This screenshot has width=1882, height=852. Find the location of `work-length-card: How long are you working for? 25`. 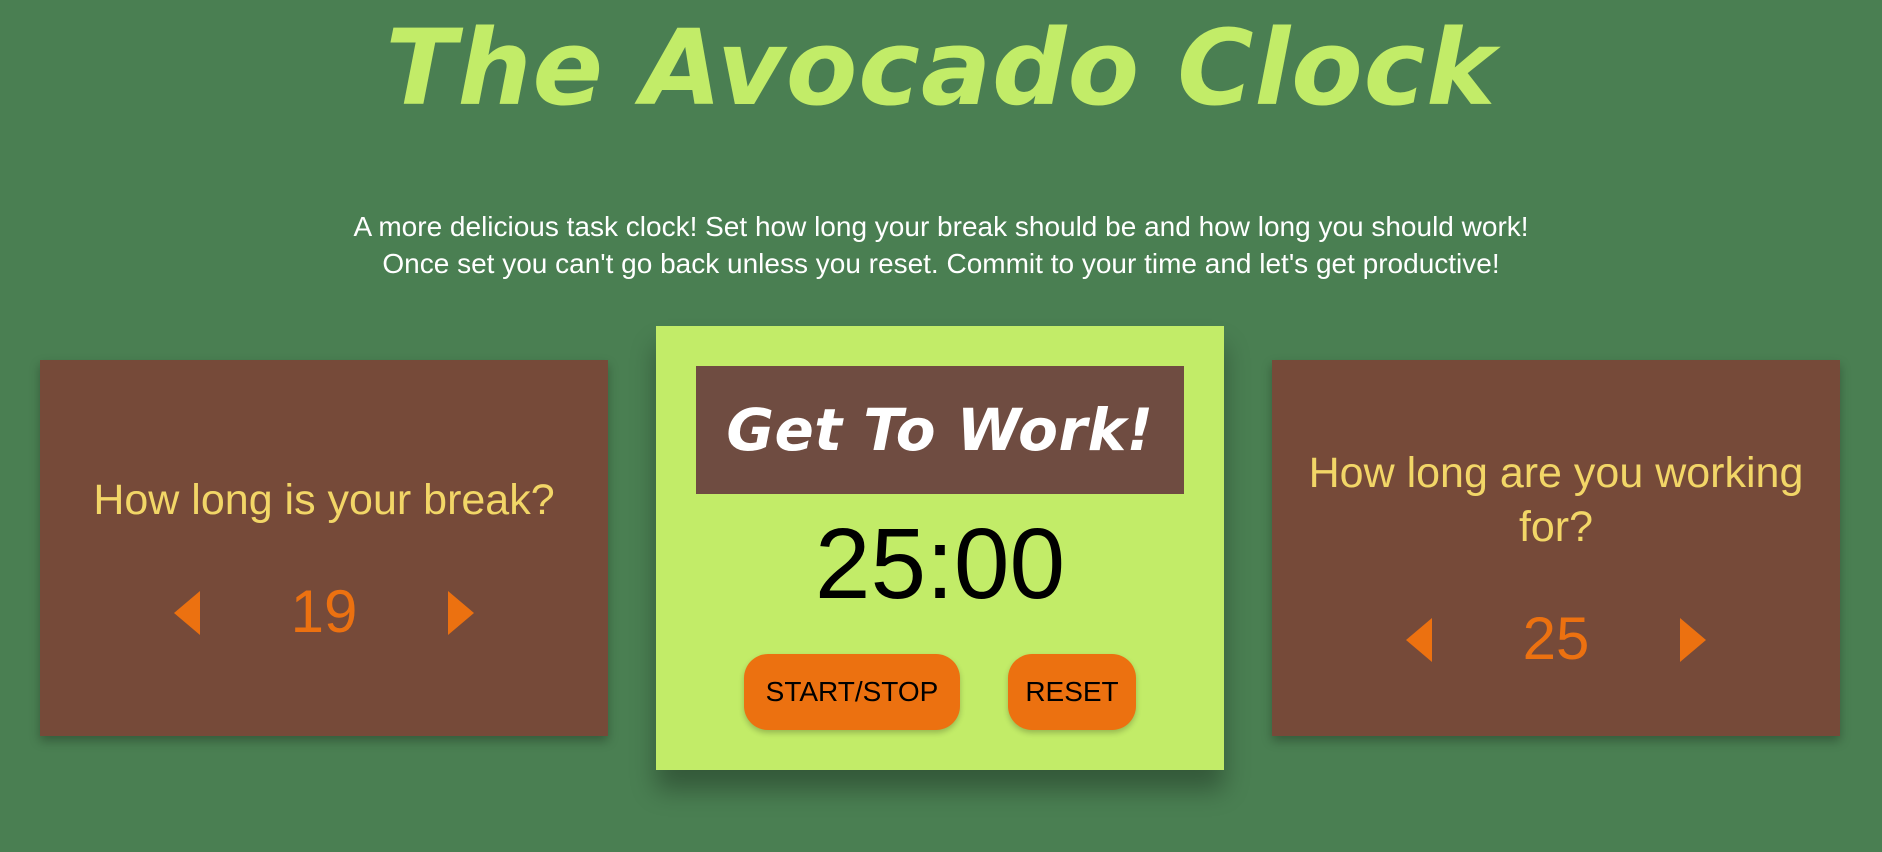

work-length-card: How long are you working for? 25 is located at coordinates (1556, 548).